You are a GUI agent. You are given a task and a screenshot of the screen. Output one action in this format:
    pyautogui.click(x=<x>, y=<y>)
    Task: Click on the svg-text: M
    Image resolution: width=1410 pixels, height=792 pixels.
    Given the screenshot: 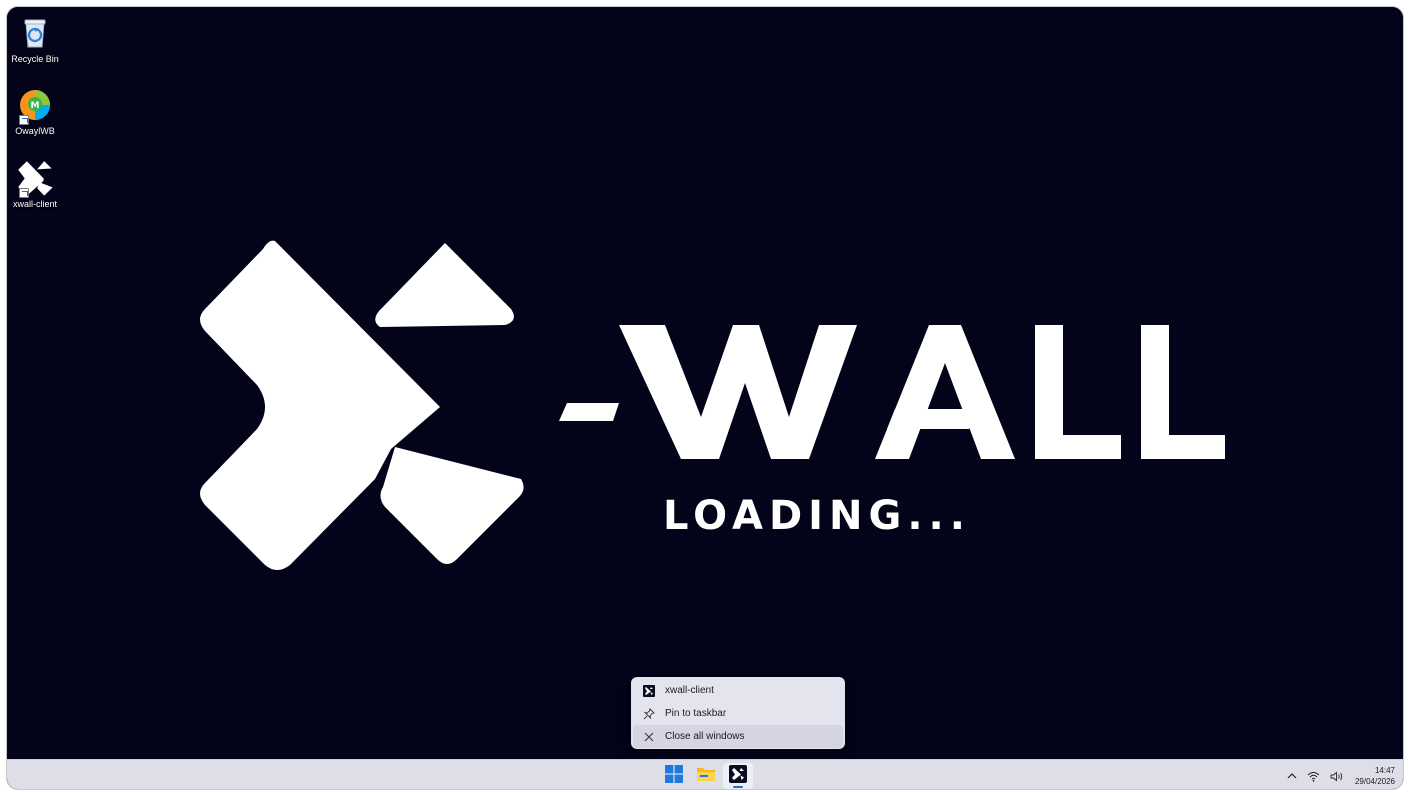 What is the action you would take?
    pyautogui.click(x=35, y=106)
    